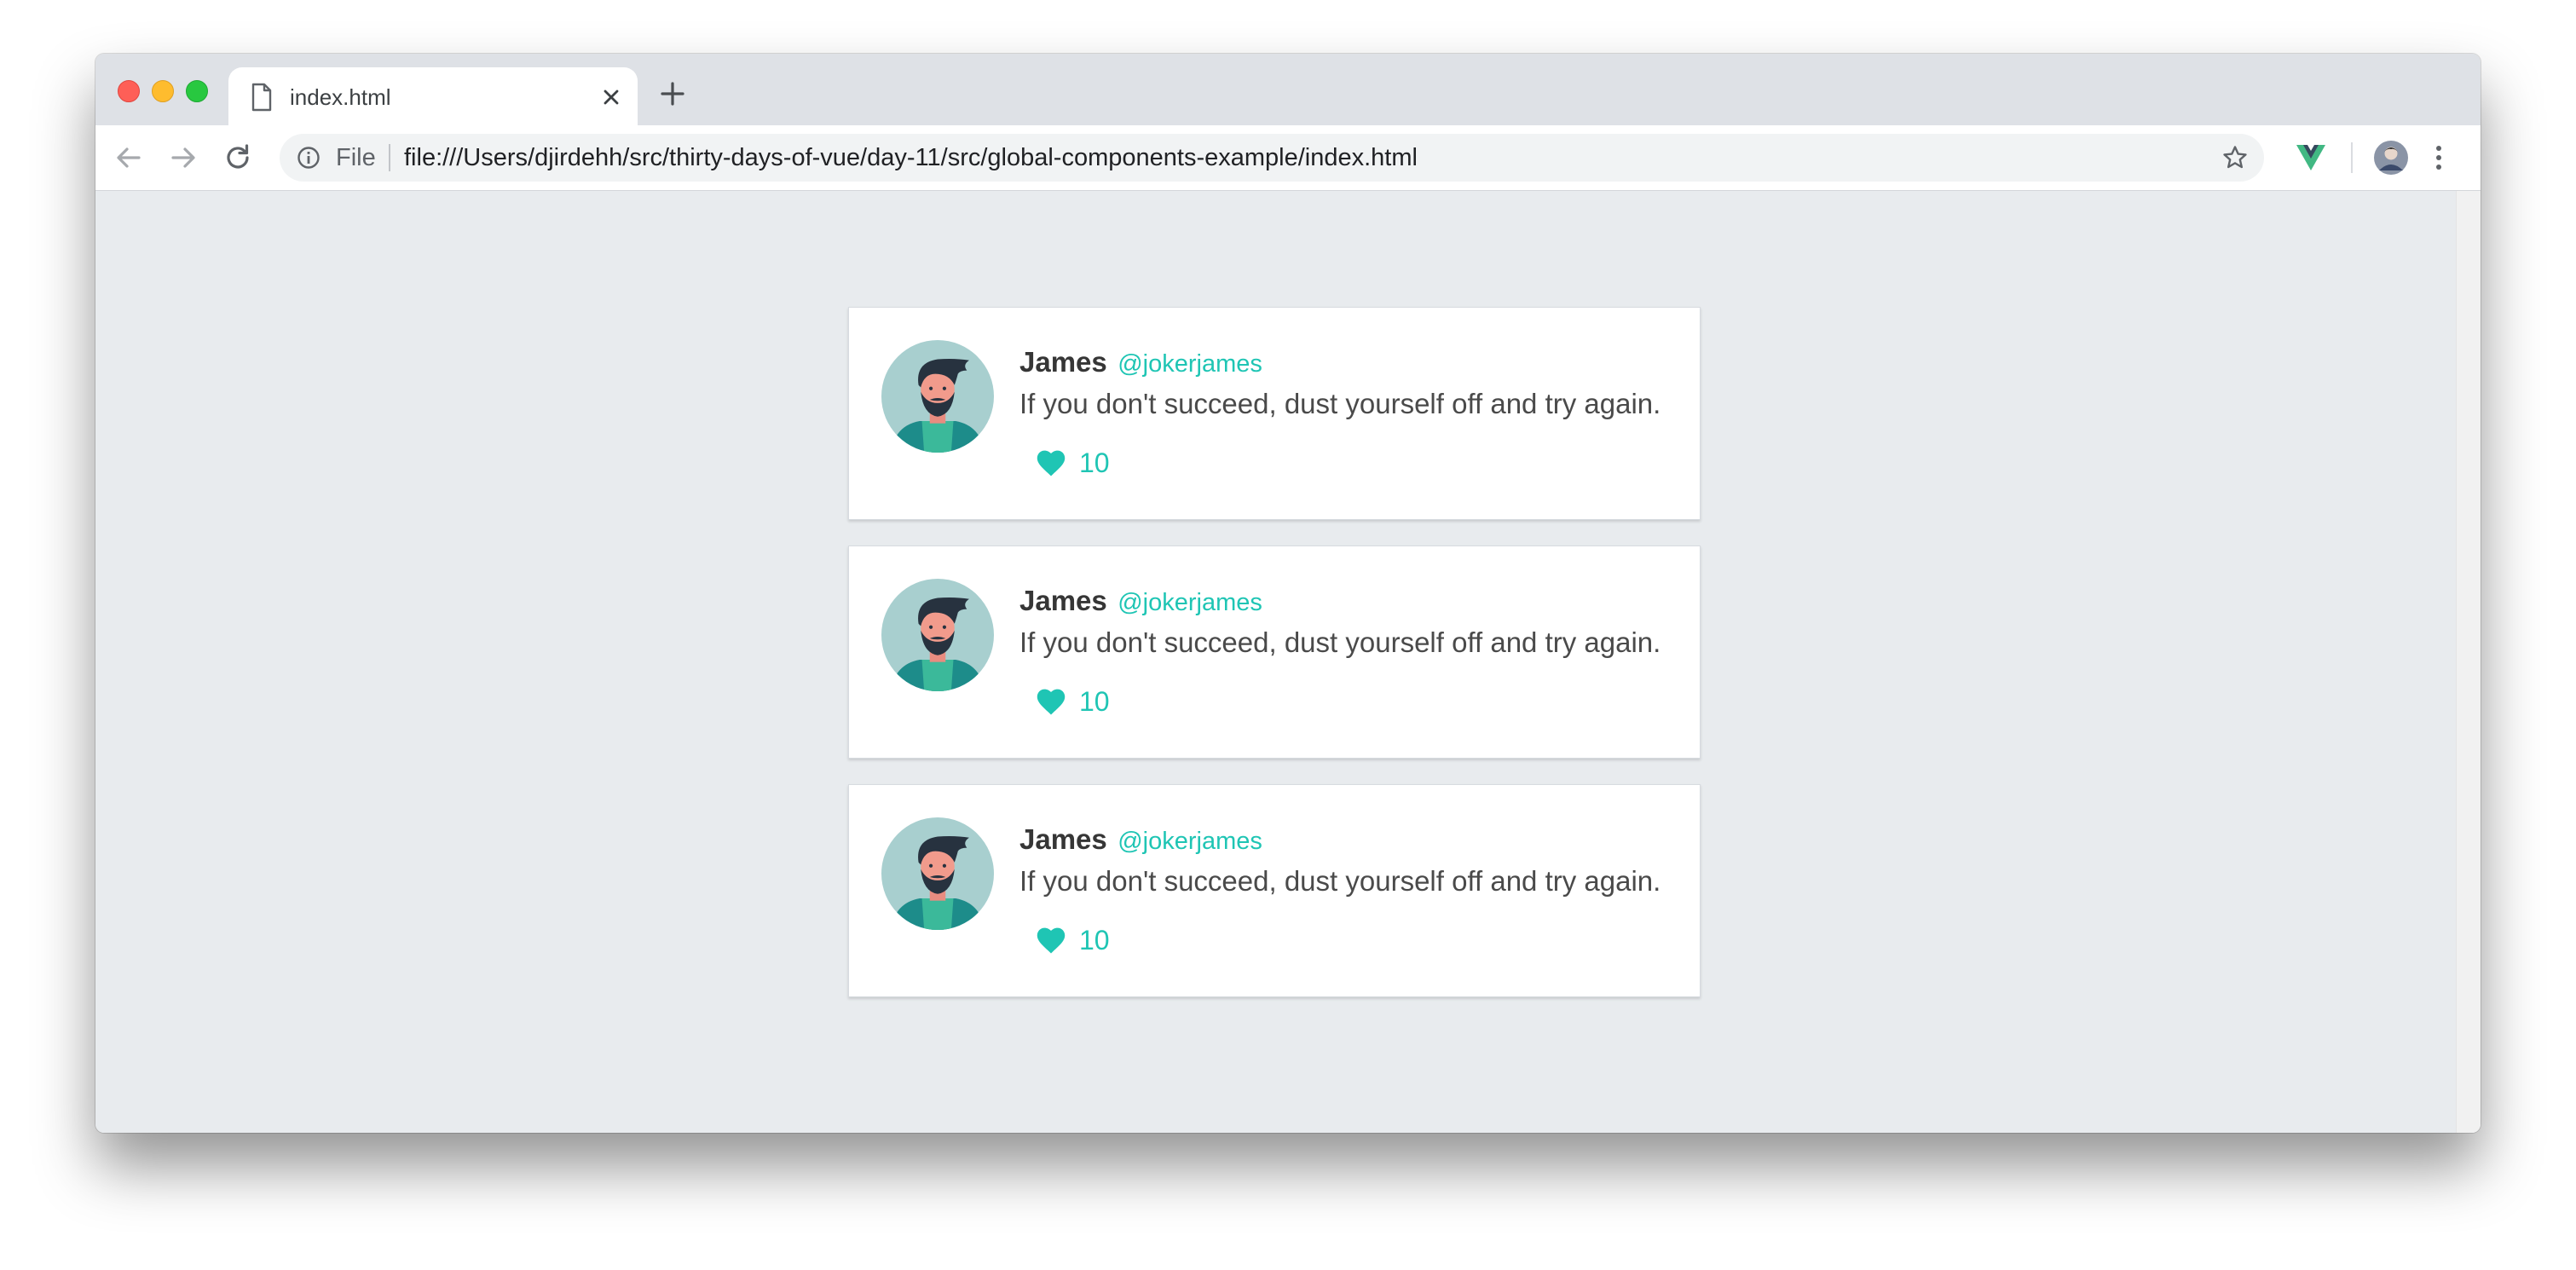 This screenshot has height=1270, width=2576. What do you see at coordinates (129, 157) in the screenshot?
I see `arrow-left-icon` at bounding box center [129, 157].